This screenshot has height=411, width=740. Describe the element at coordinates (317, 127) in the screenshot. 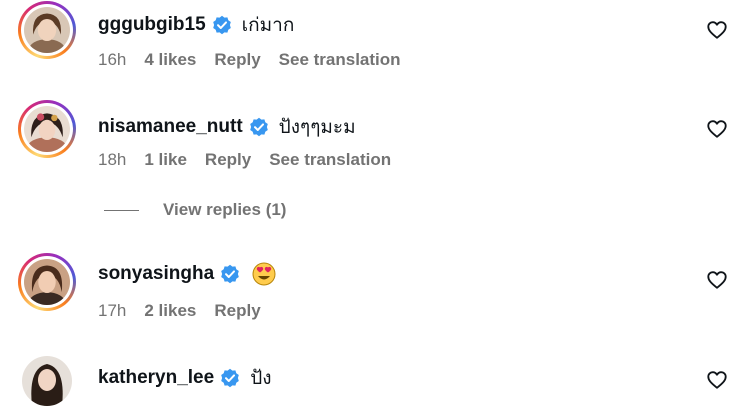

I see `comment-text: ปังๆๆมะม` at that location.